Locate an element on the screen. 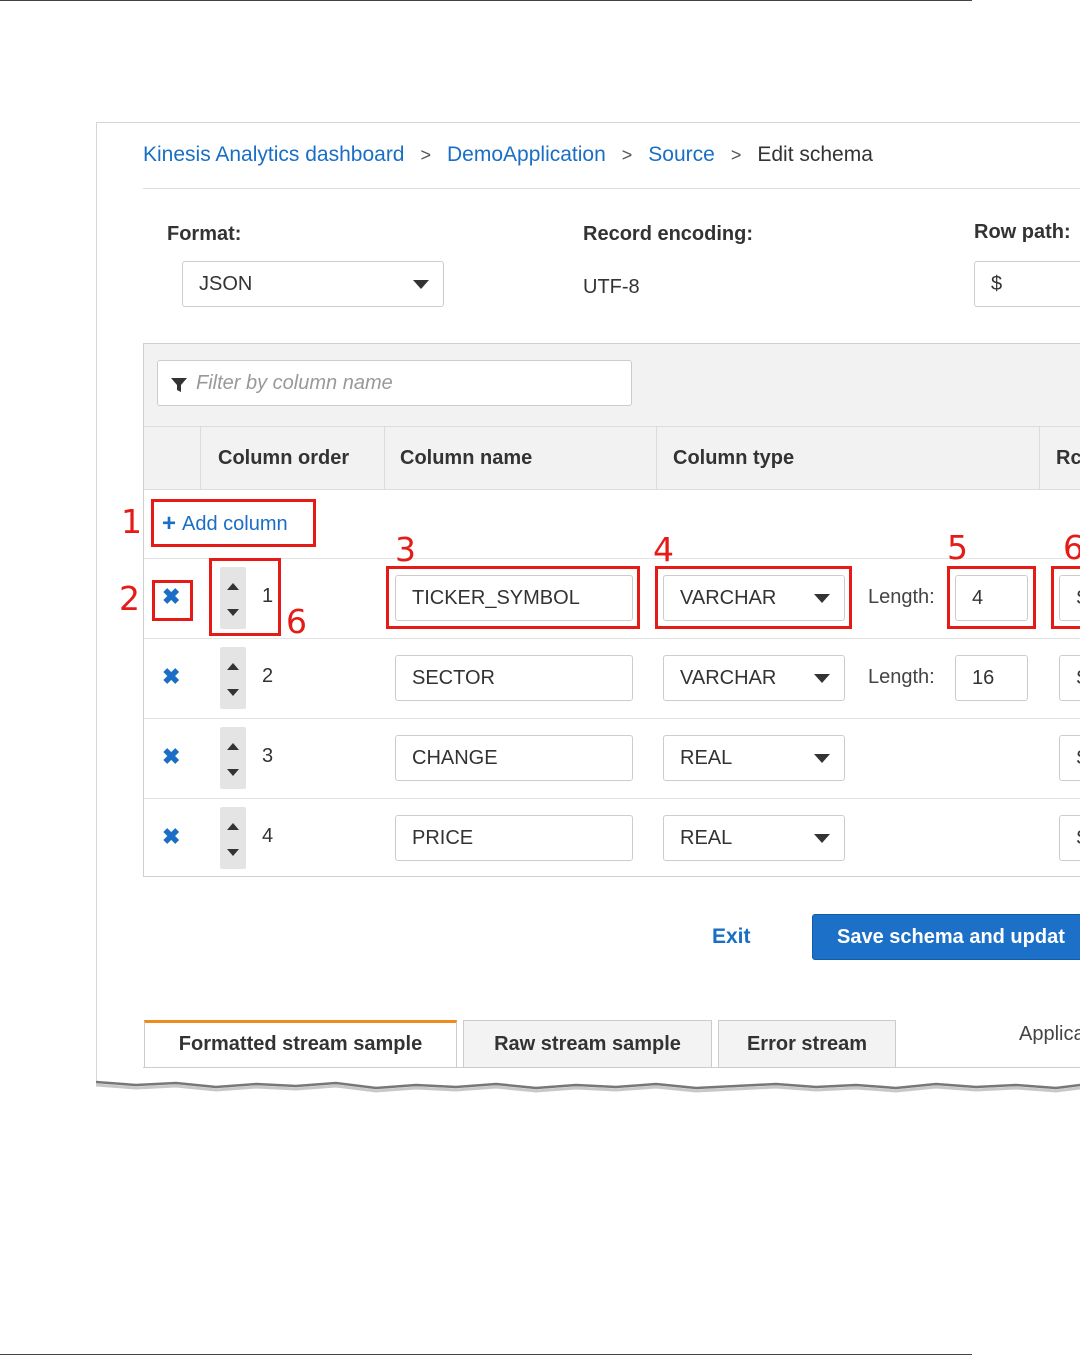 The height and width of the screenshot is (1355, 1080). length-input: 16 is located at coordinates (991, 678).